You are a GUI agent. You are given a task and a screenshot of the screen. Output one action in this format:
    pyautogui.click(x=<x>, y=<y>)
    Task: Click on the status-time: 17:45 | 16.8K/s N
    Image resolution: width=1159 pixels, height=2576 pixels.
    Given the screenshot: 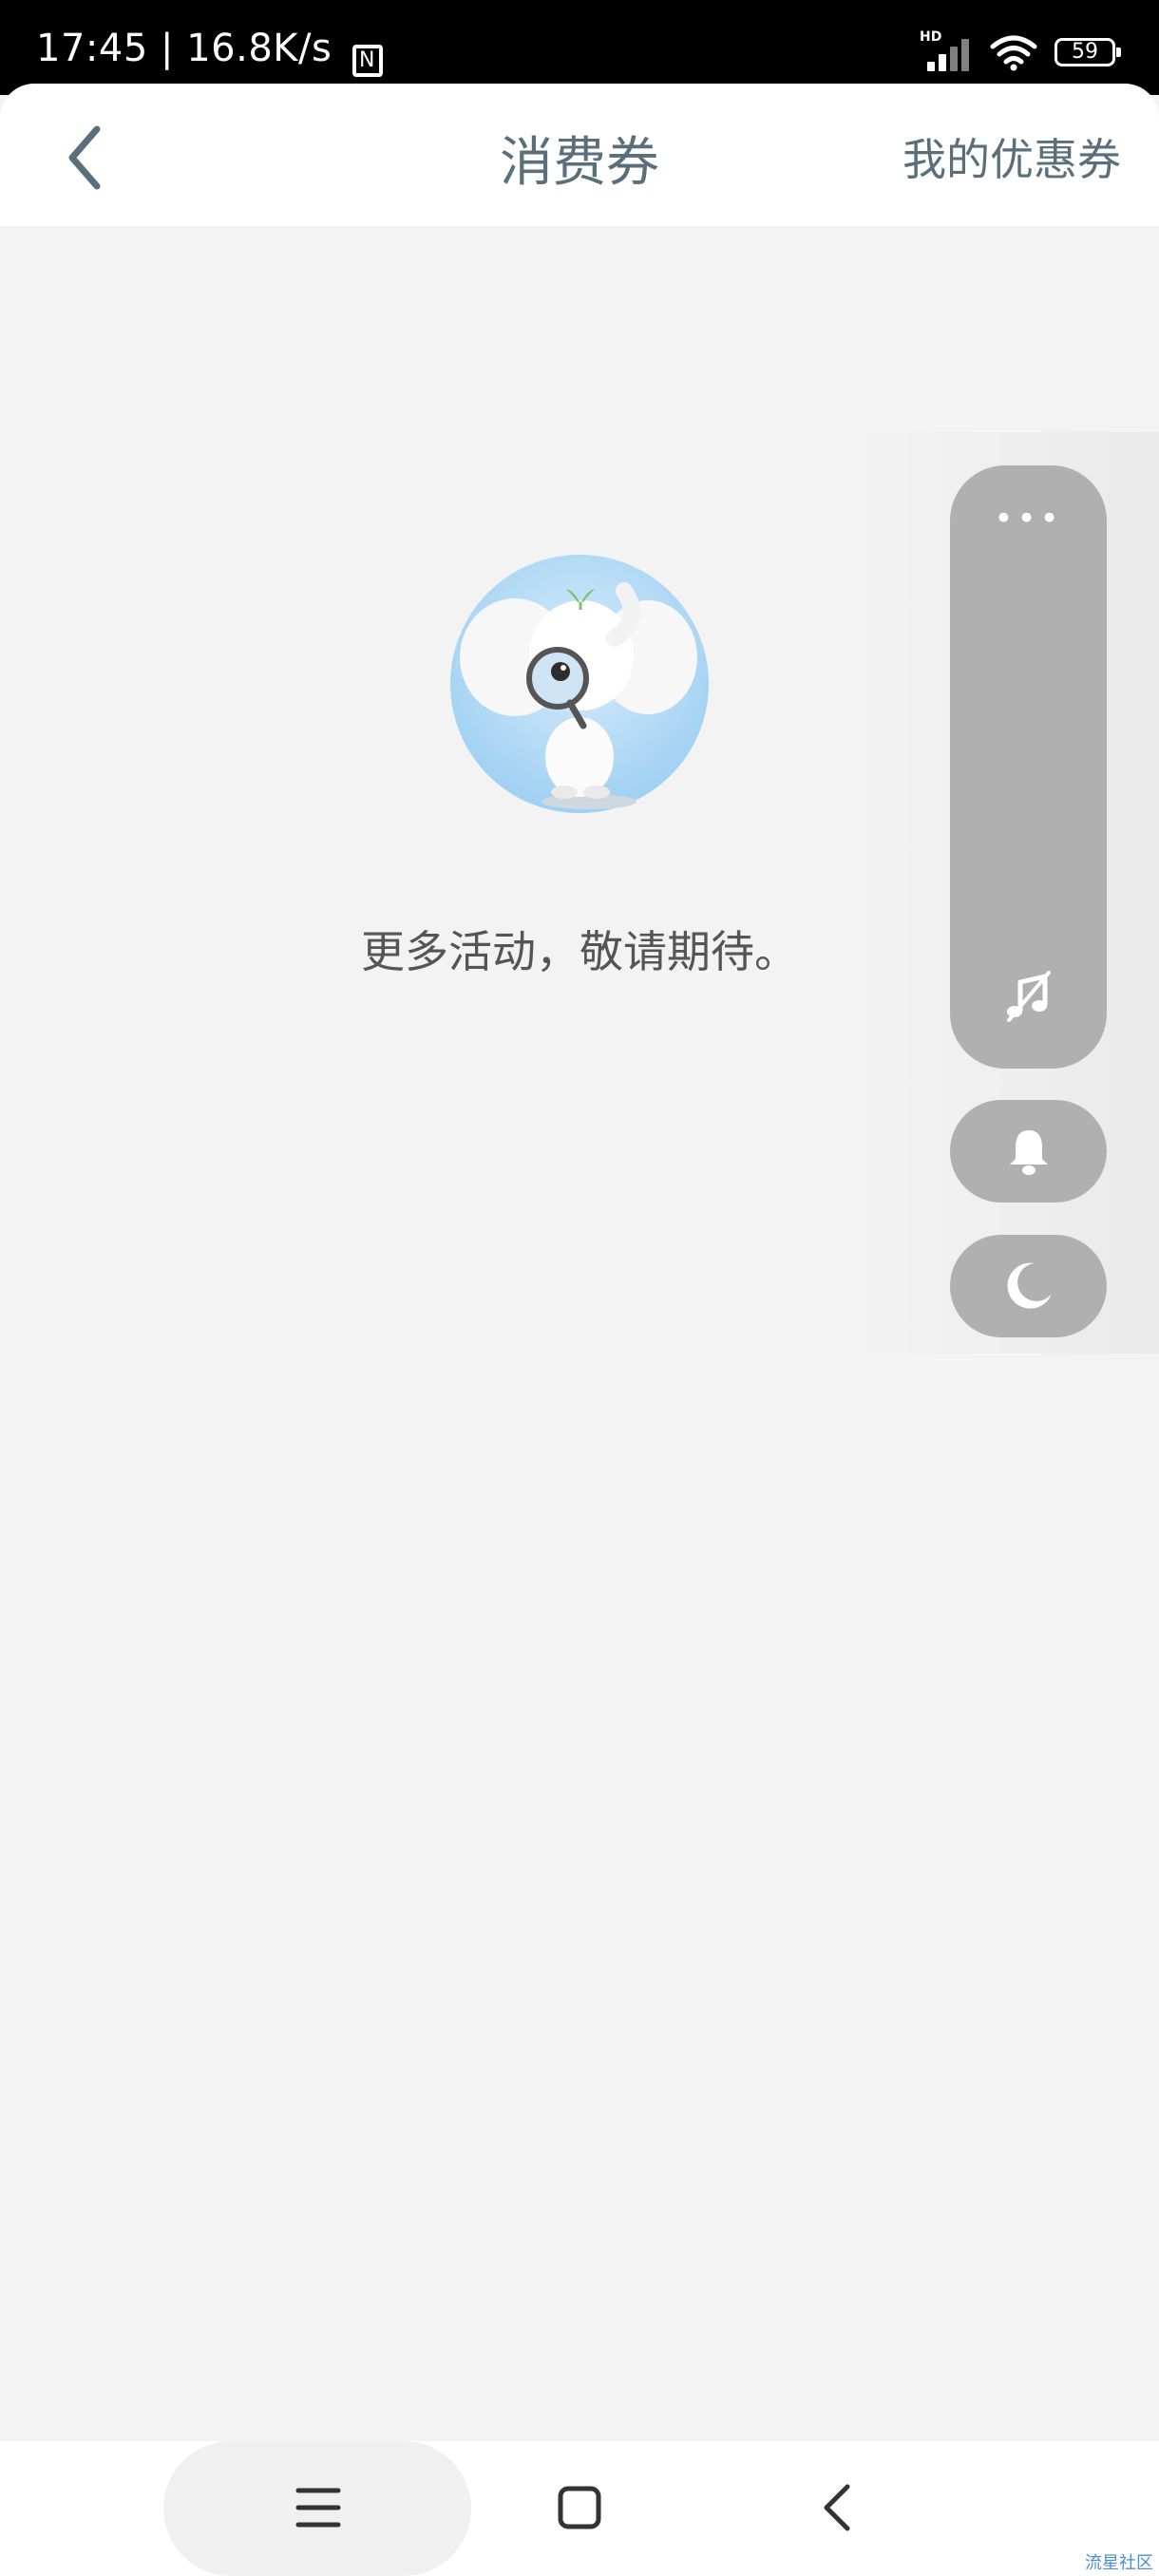 What is the action you would take?
    pyautogui.click(x=209, y=52)
    